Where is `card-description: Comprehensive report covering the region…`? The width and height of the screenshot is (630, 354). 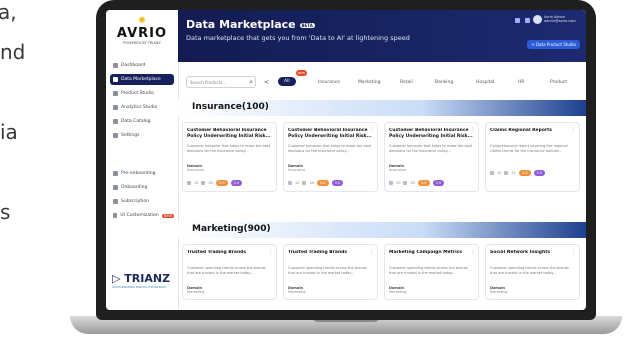
card-description: Comprehensive report covering the region… is located at coordinates (529, 148).